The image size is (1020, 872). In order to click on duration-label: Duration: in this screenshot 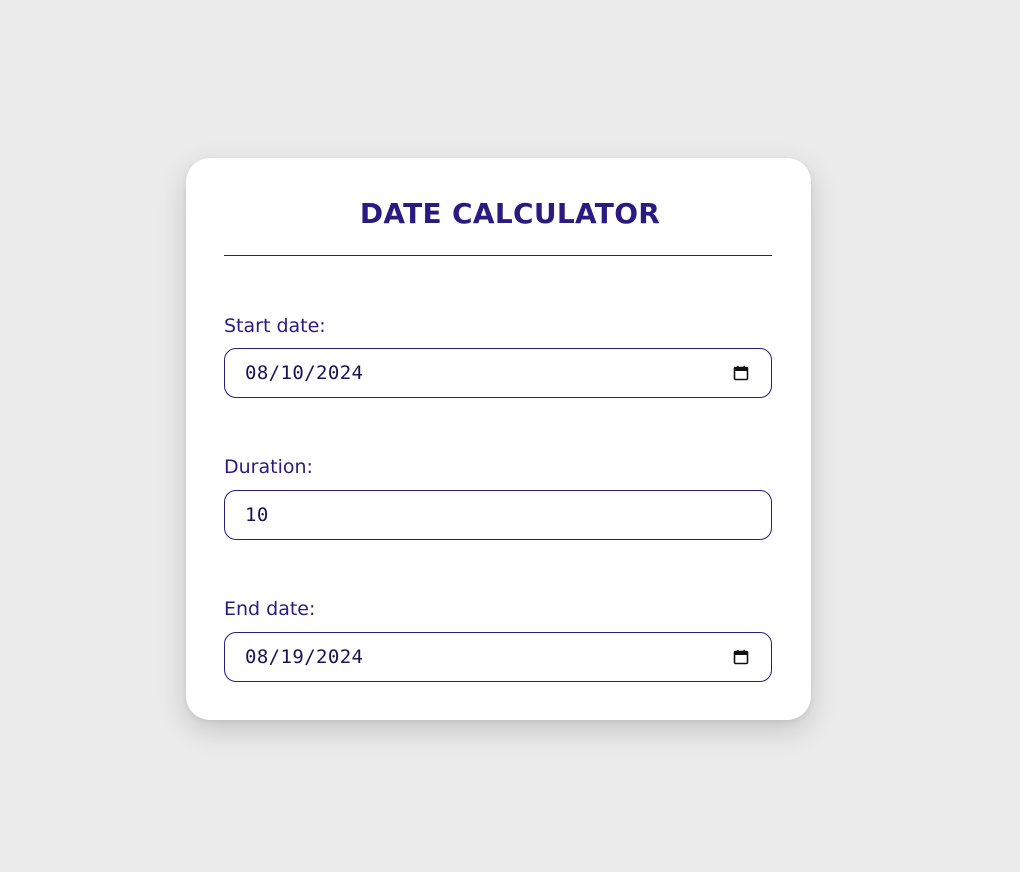, I will do `click(268, 467)`.